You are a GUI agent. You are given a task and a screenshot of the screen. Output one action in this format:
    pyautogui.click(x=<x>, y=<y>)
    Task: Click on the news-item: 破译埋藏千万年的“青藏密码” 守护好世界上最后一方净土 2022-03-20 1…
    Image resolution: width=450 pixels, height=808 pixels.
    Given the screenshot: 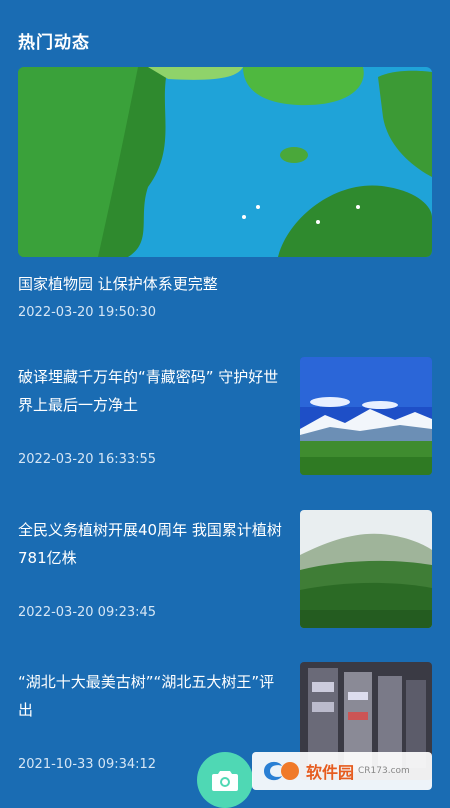 What is the action you would take?
    pyautogui.click(x=225, y=417)
    